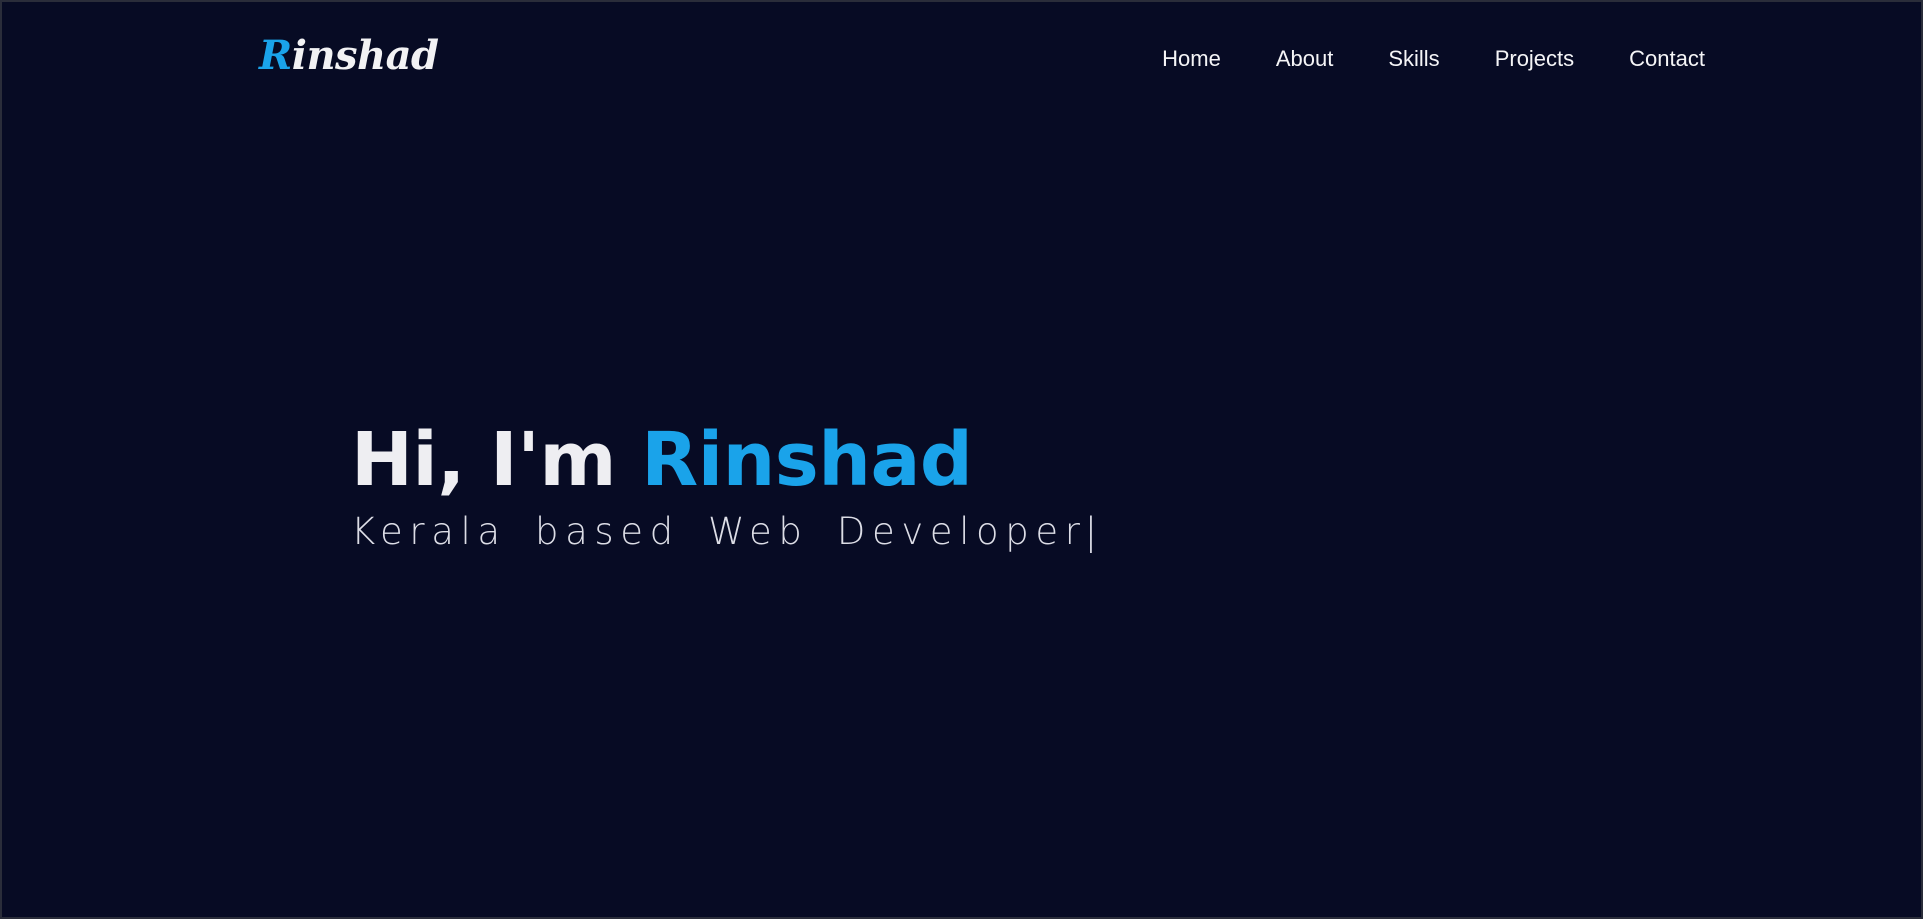  What do you see at coordinates (1413, 59) in the screenshot?
I see `nav-skills-link: Skills` at bounding box center [1413, 59].